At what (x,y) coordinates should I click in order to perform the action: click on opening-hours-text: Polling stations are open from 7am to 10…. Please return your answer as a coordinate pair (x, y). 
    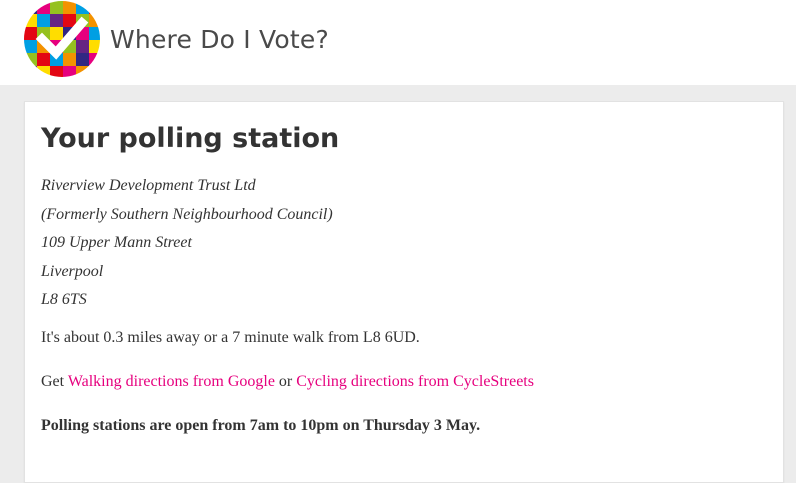
    Looking at the image, I should click on (261, 425).